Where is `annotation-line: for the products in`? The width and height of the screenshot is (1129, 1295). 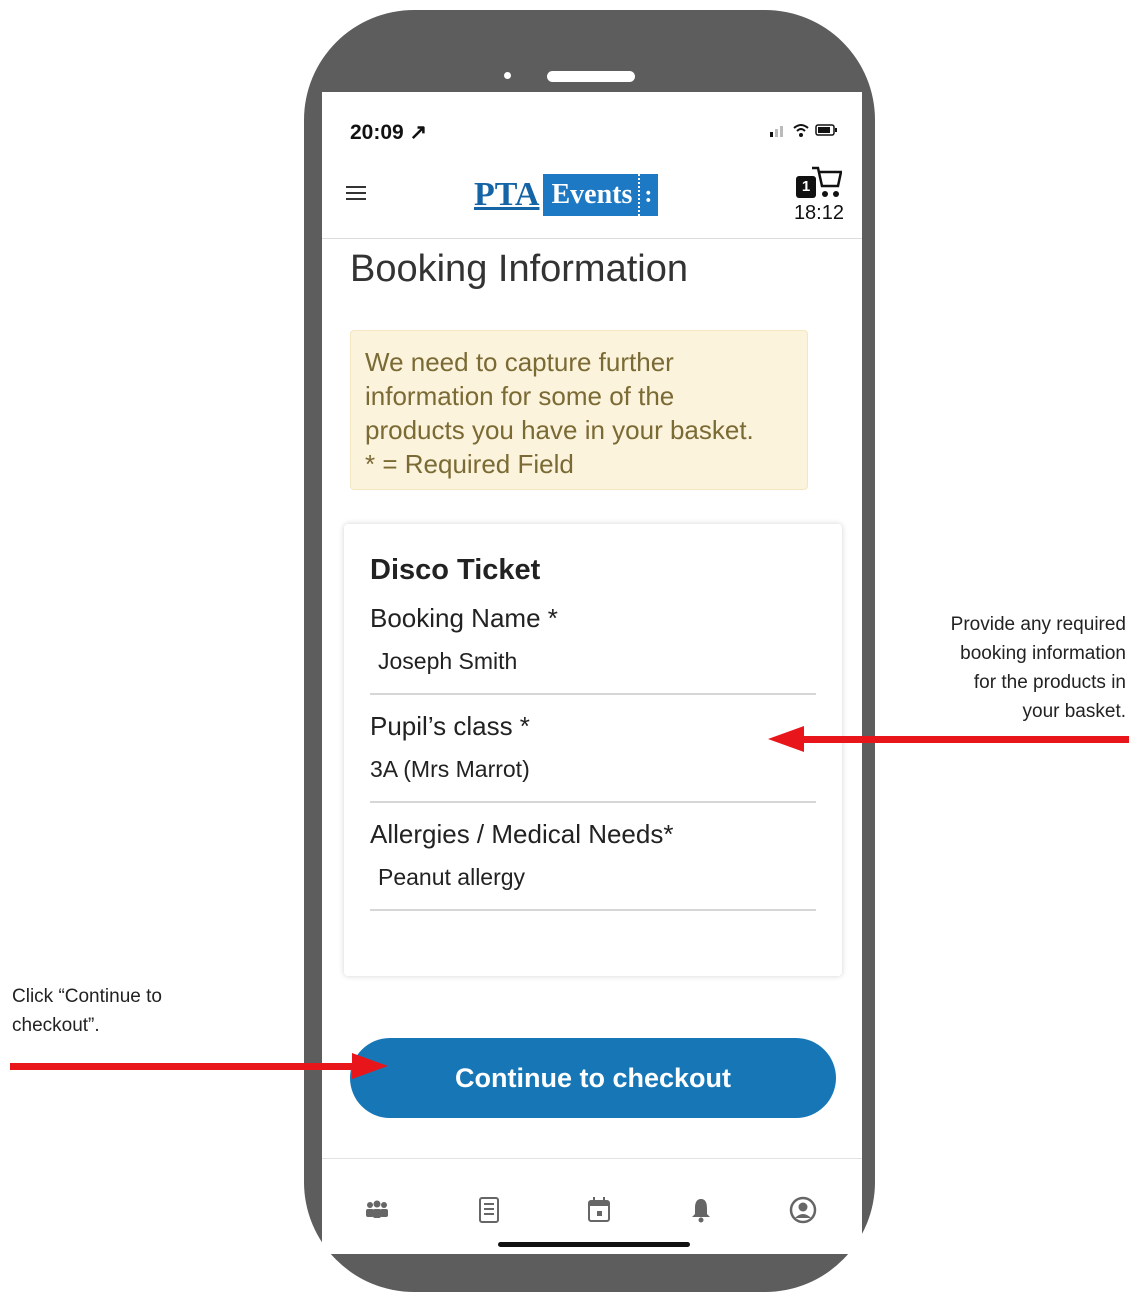
annotation-line: for the products in is located at coordinates (1049, 682).